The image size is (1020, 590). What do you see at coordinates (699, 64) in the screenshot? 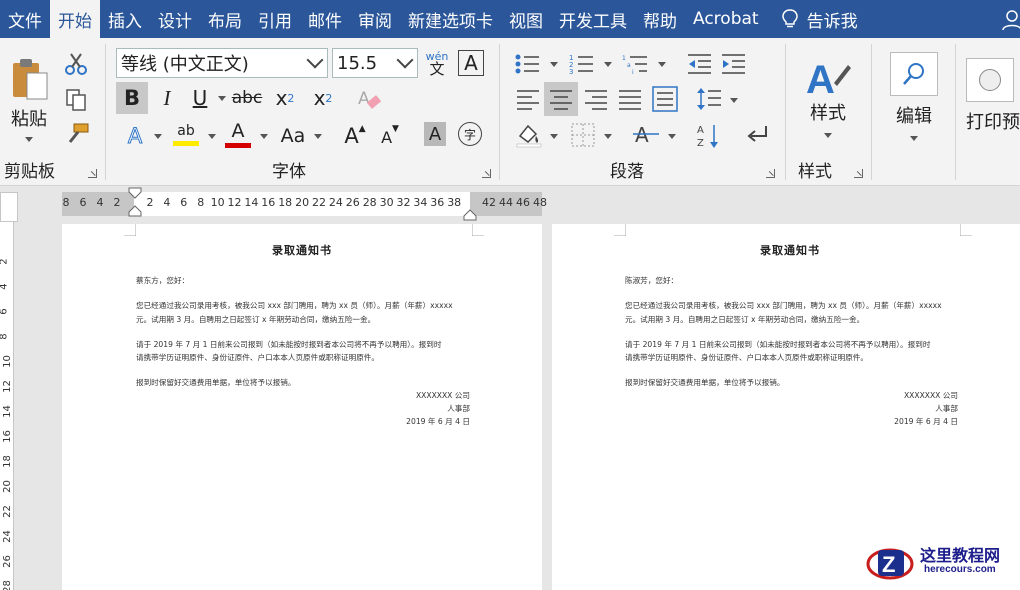
I see `decrease-indent-icon` at bounding box center [699, 64].